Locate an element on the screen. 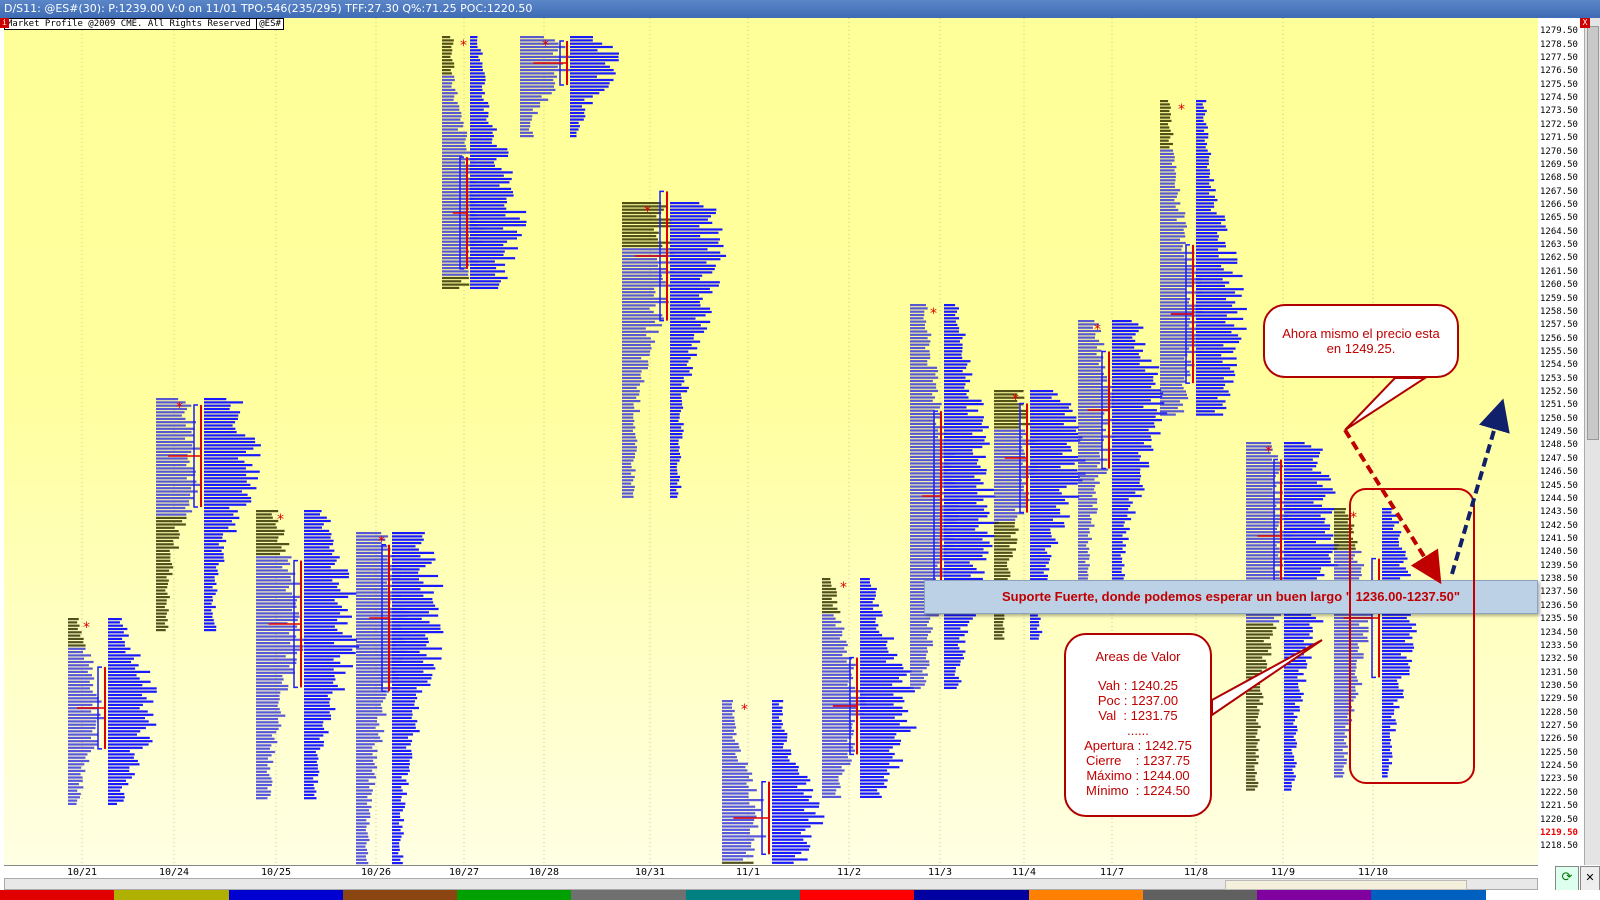 This screenshot has height=900, width=1600. info-icon: i is located at coordinates (4, 23).